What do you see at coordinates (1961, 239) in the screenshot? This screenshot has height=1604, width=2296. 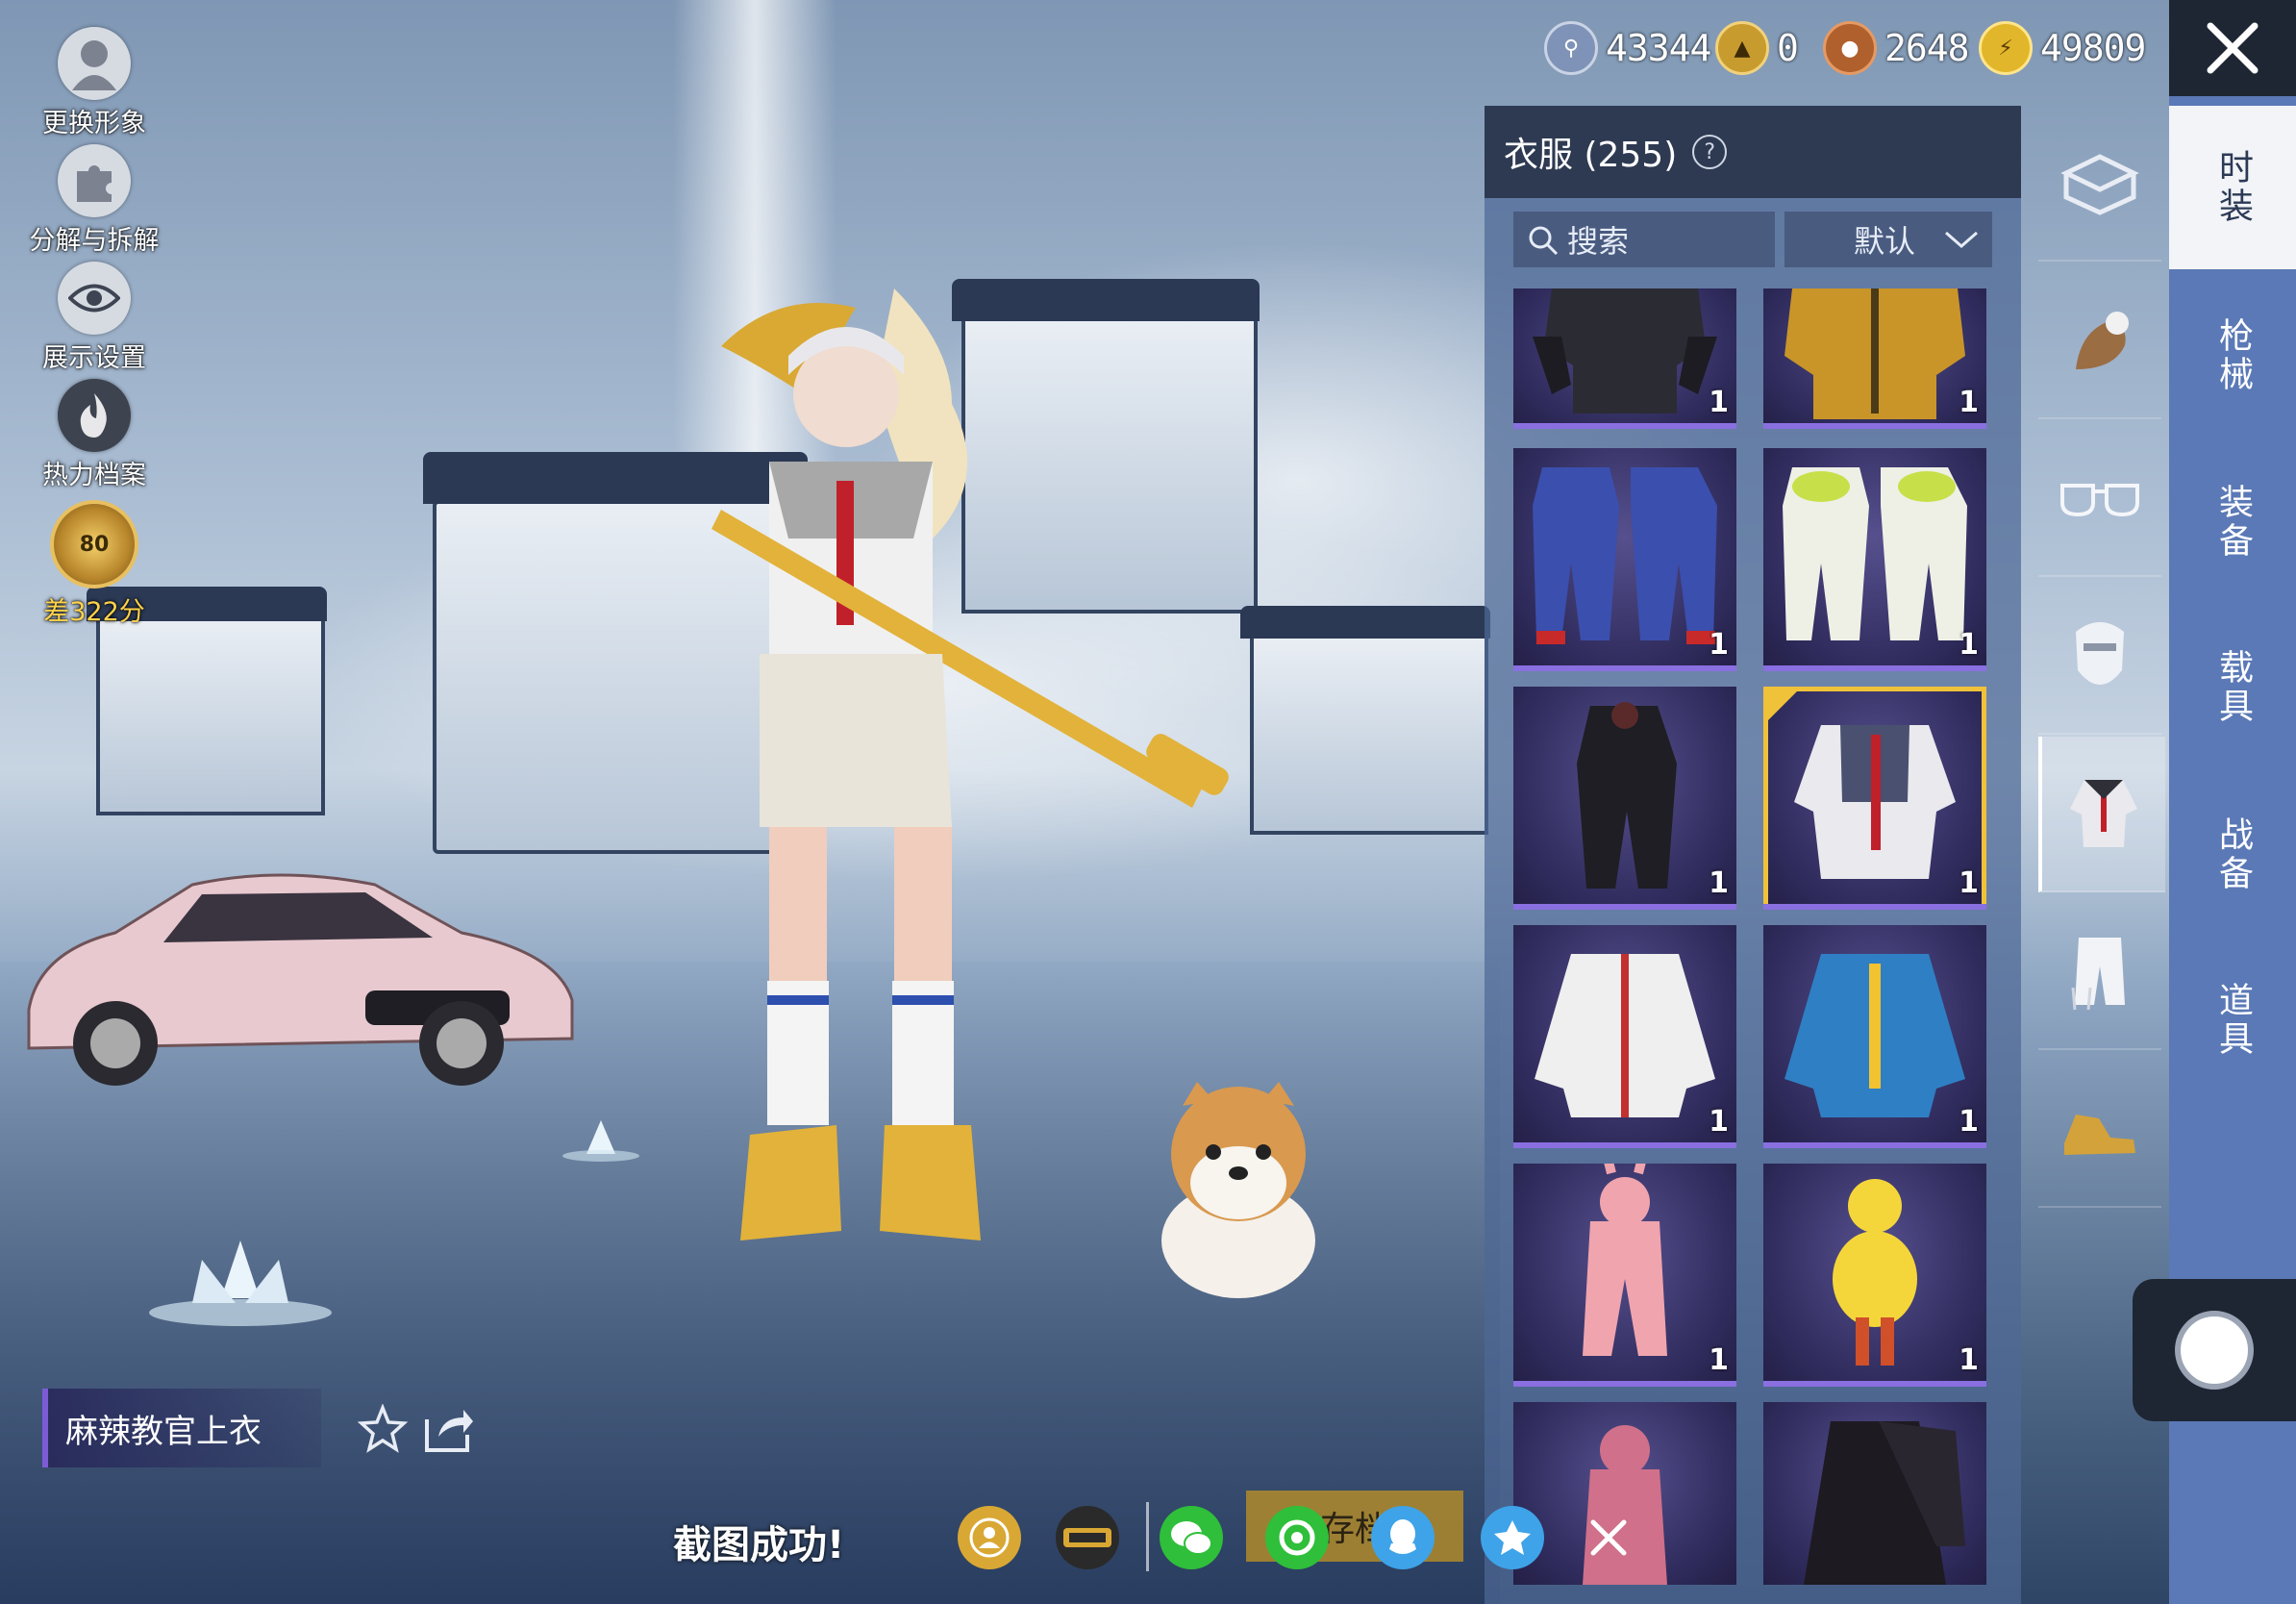 I see `chevron-down-icon` at bounding box center [1961, 239].